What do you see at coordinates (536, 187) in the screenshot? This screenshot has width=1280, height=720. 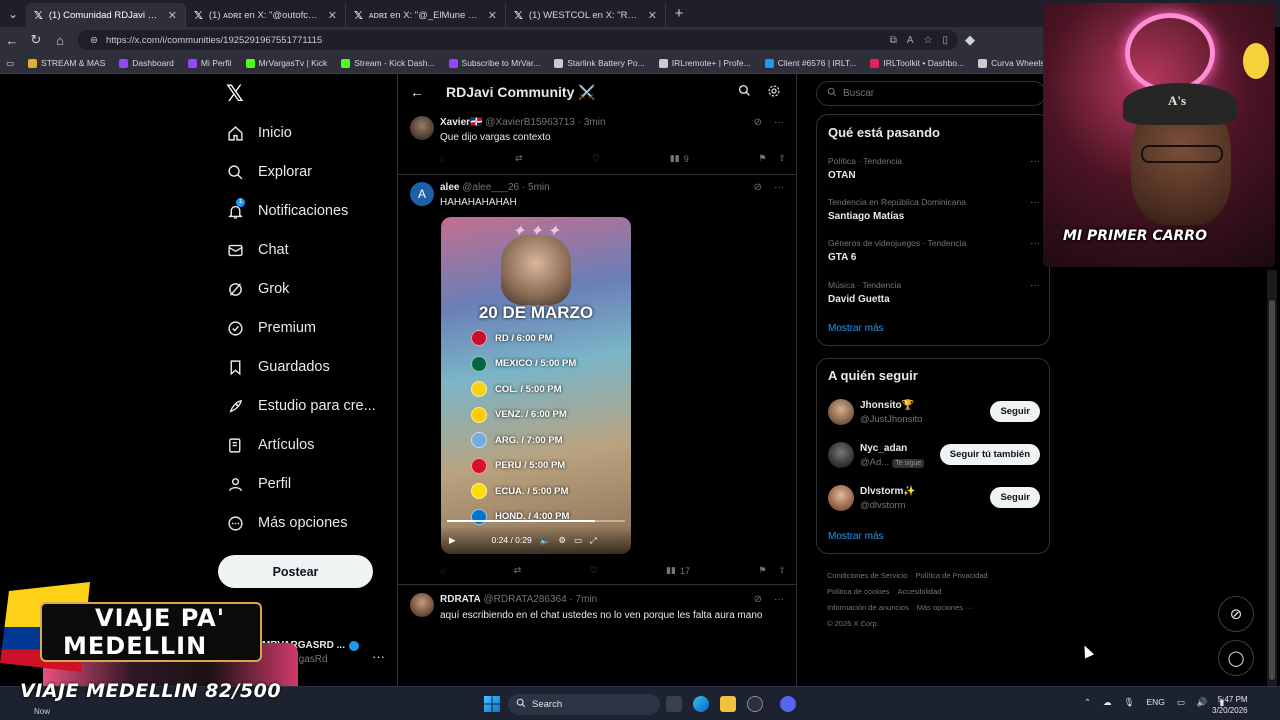 I see `post-time: · 5min` at bounding box center [536, 187].